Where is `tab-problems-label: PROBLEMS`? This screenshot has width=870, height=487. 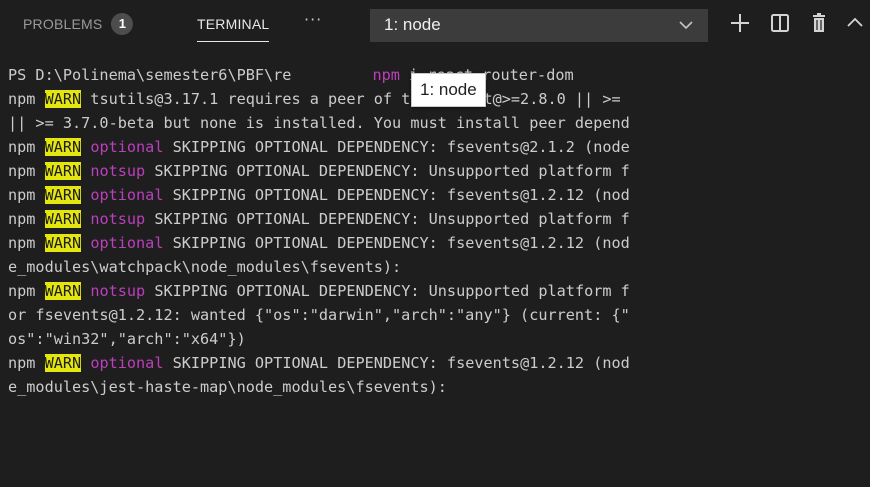
tab-problems-label: PROBLEMS is located at coordinates (63, 24).